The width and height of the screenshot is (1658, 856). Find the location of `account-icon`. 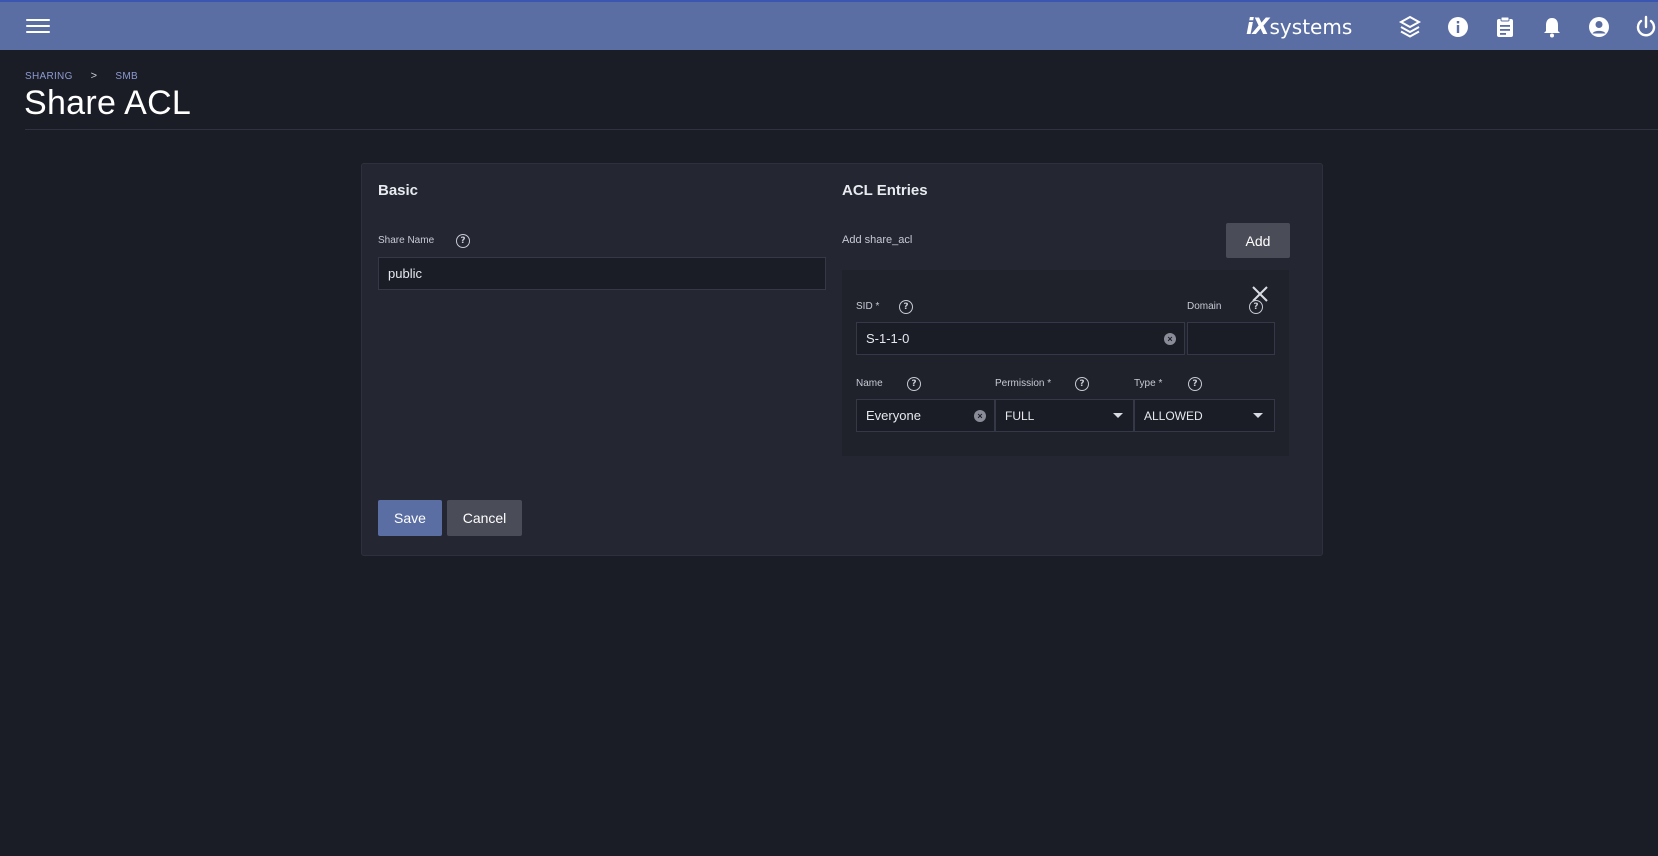

account-icon is located at coordinates (1599, 27).